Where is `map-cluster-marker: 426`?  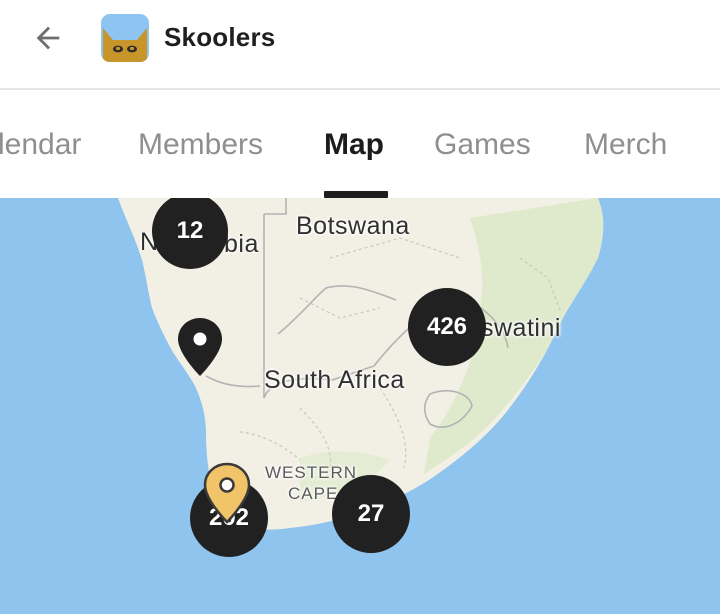 map-cluster-marker: 426 is located at coordinates (447, 327).